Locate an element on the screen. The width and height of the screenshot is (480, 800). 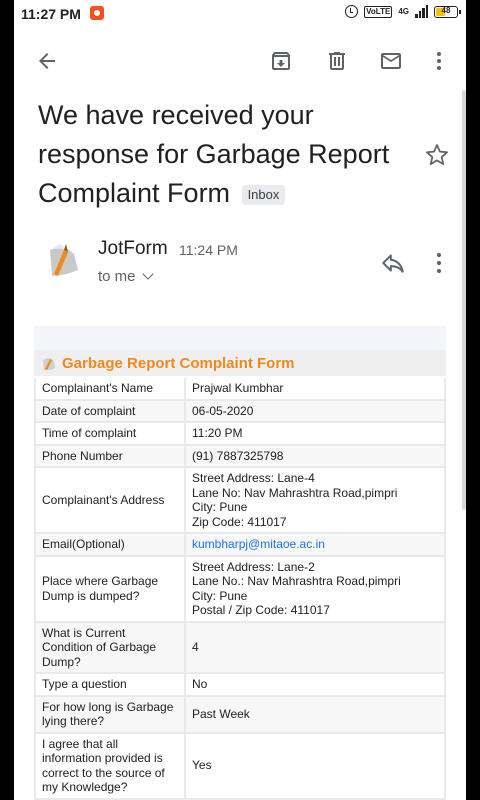
table-row: Time of complaint 11:20 PM is located at coordinates (240, 434).